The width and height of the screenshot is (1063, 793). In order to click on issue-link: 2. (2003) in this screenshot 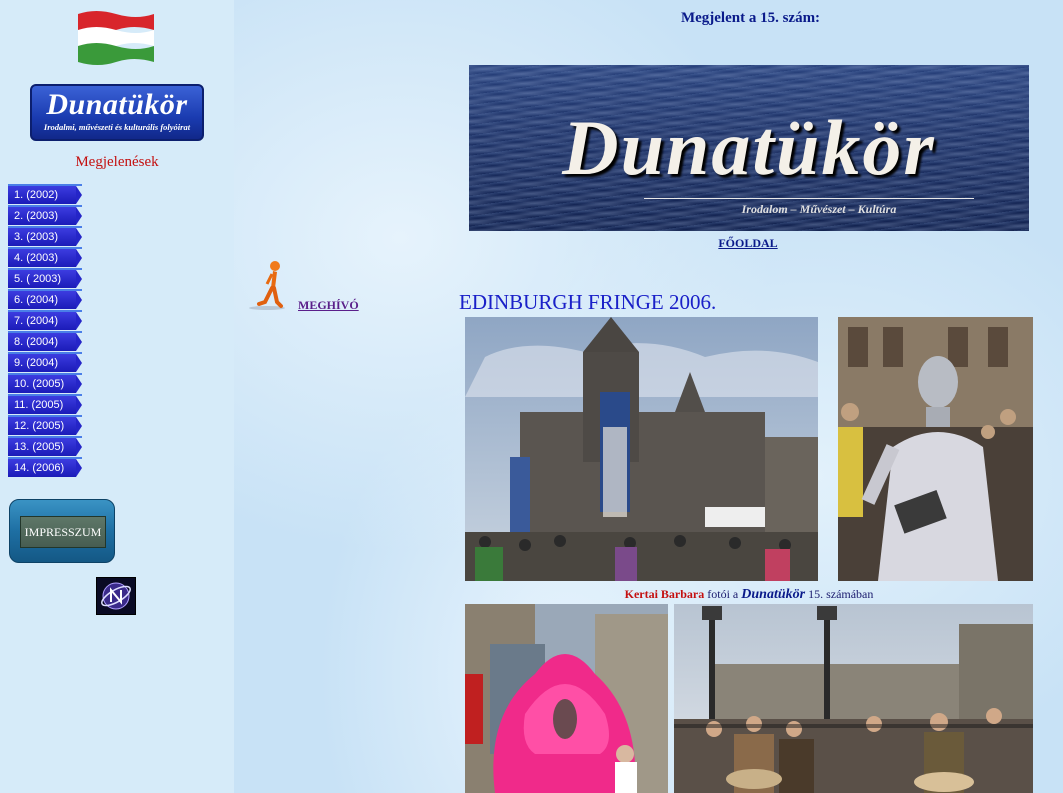, I will do `click(45, 215)`.